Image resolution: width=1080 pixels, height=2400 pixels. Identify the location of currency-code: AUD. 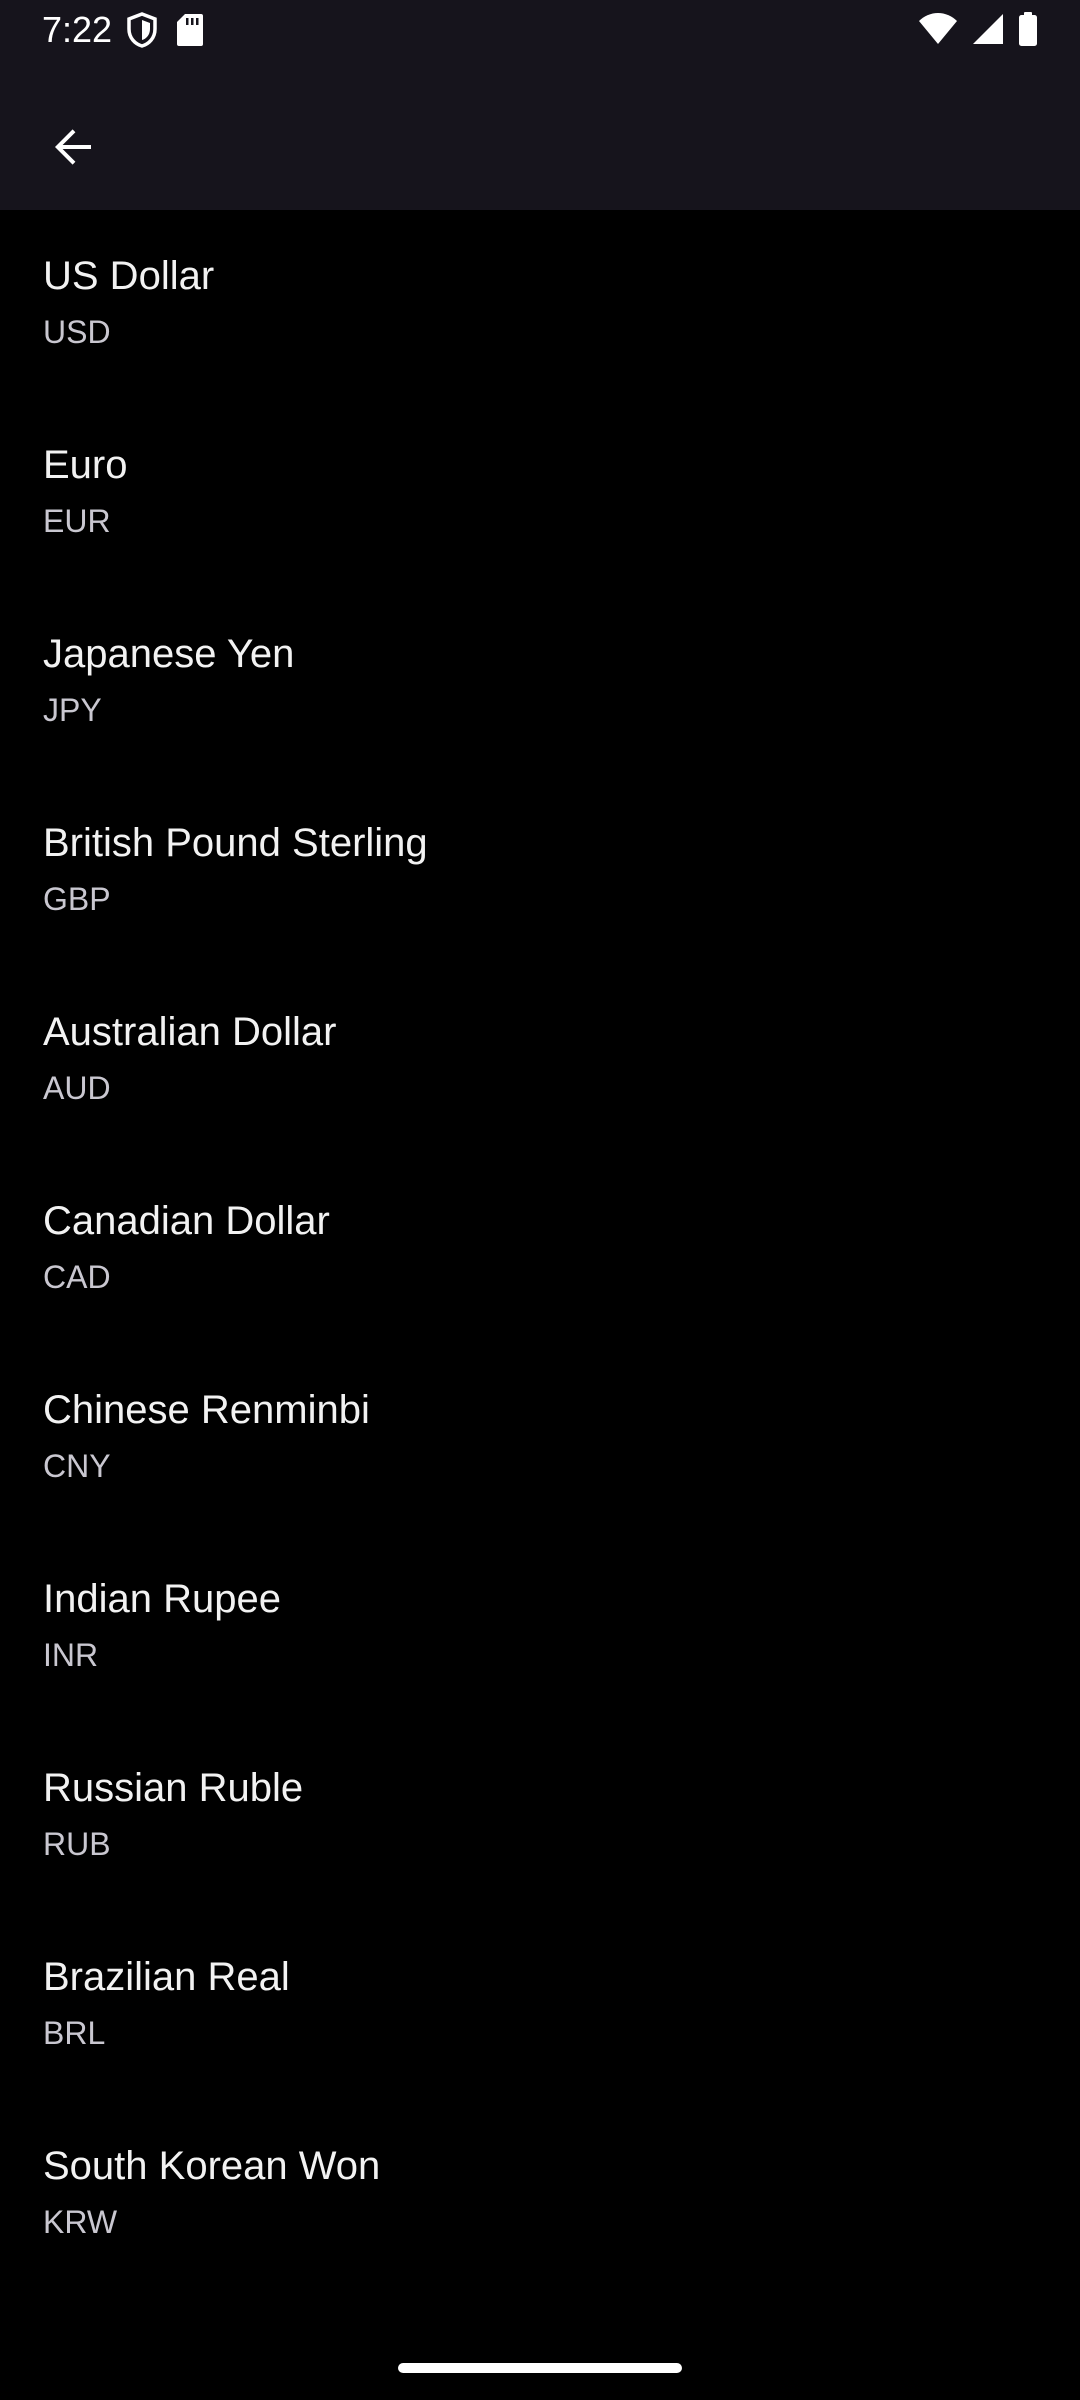
(77, 1088).